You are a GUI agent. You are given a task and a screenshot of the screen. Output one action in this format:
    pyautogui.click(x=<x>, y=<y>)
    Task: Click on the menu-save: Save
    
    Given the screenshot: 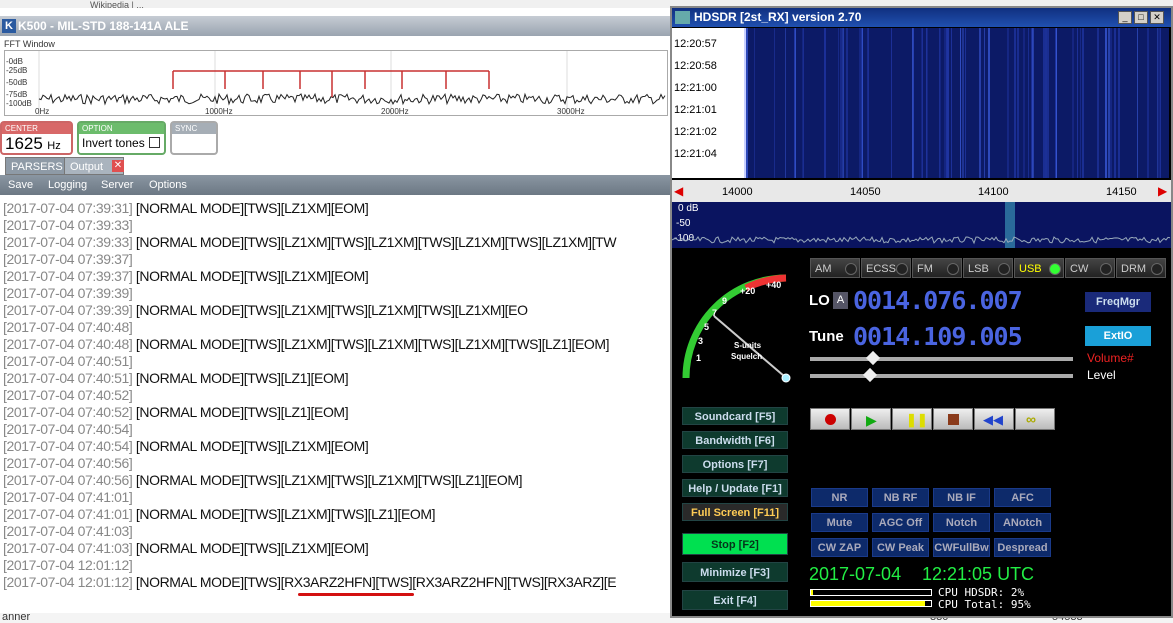 What is the action you would take?
    pyautogui.click(x=20, y=185)
    